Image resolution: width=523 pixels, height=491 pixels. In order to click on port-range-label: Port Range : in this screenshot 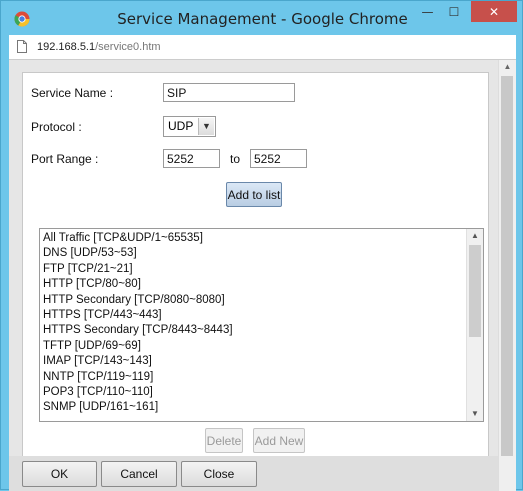, I will do `click(65, 159)`.